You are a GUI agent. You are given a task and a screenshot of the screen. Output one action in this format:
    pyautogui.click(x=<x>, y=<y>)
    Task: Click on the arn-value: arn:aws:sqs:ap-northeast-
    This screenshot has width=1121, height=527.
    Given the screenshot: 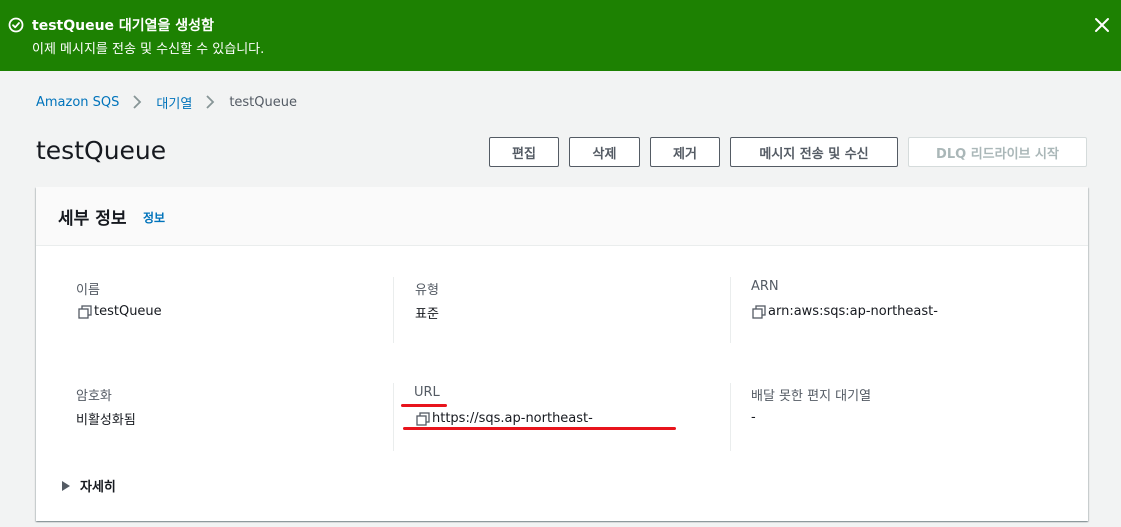 What is the action you would take?
    pyautogui.click(x=845, y=311)
    